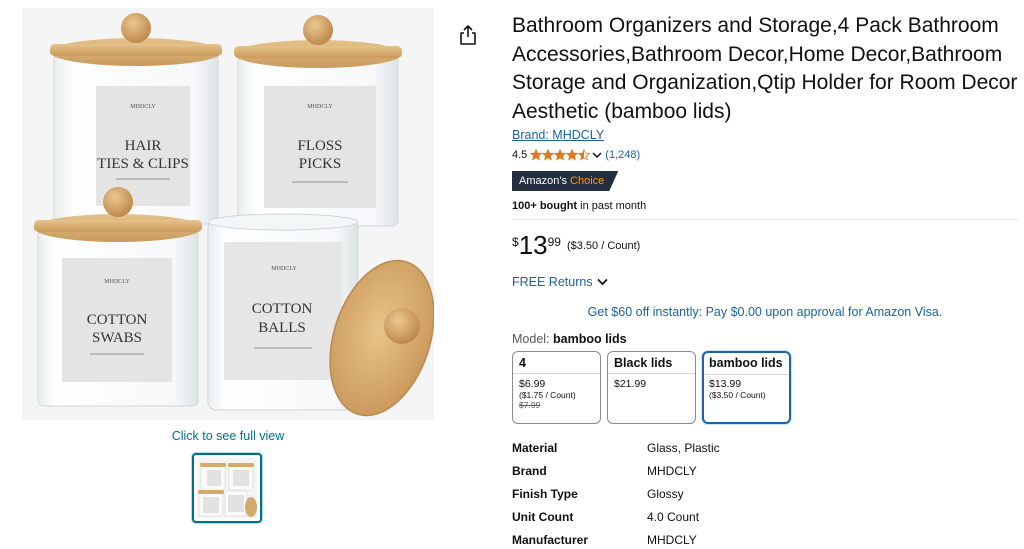 This screenshot has height=549, width=1024. Describe the element at coordinates (547, 395) in the screenshot. I see `option-unit-price: ($1.75 / Count)` at that location.